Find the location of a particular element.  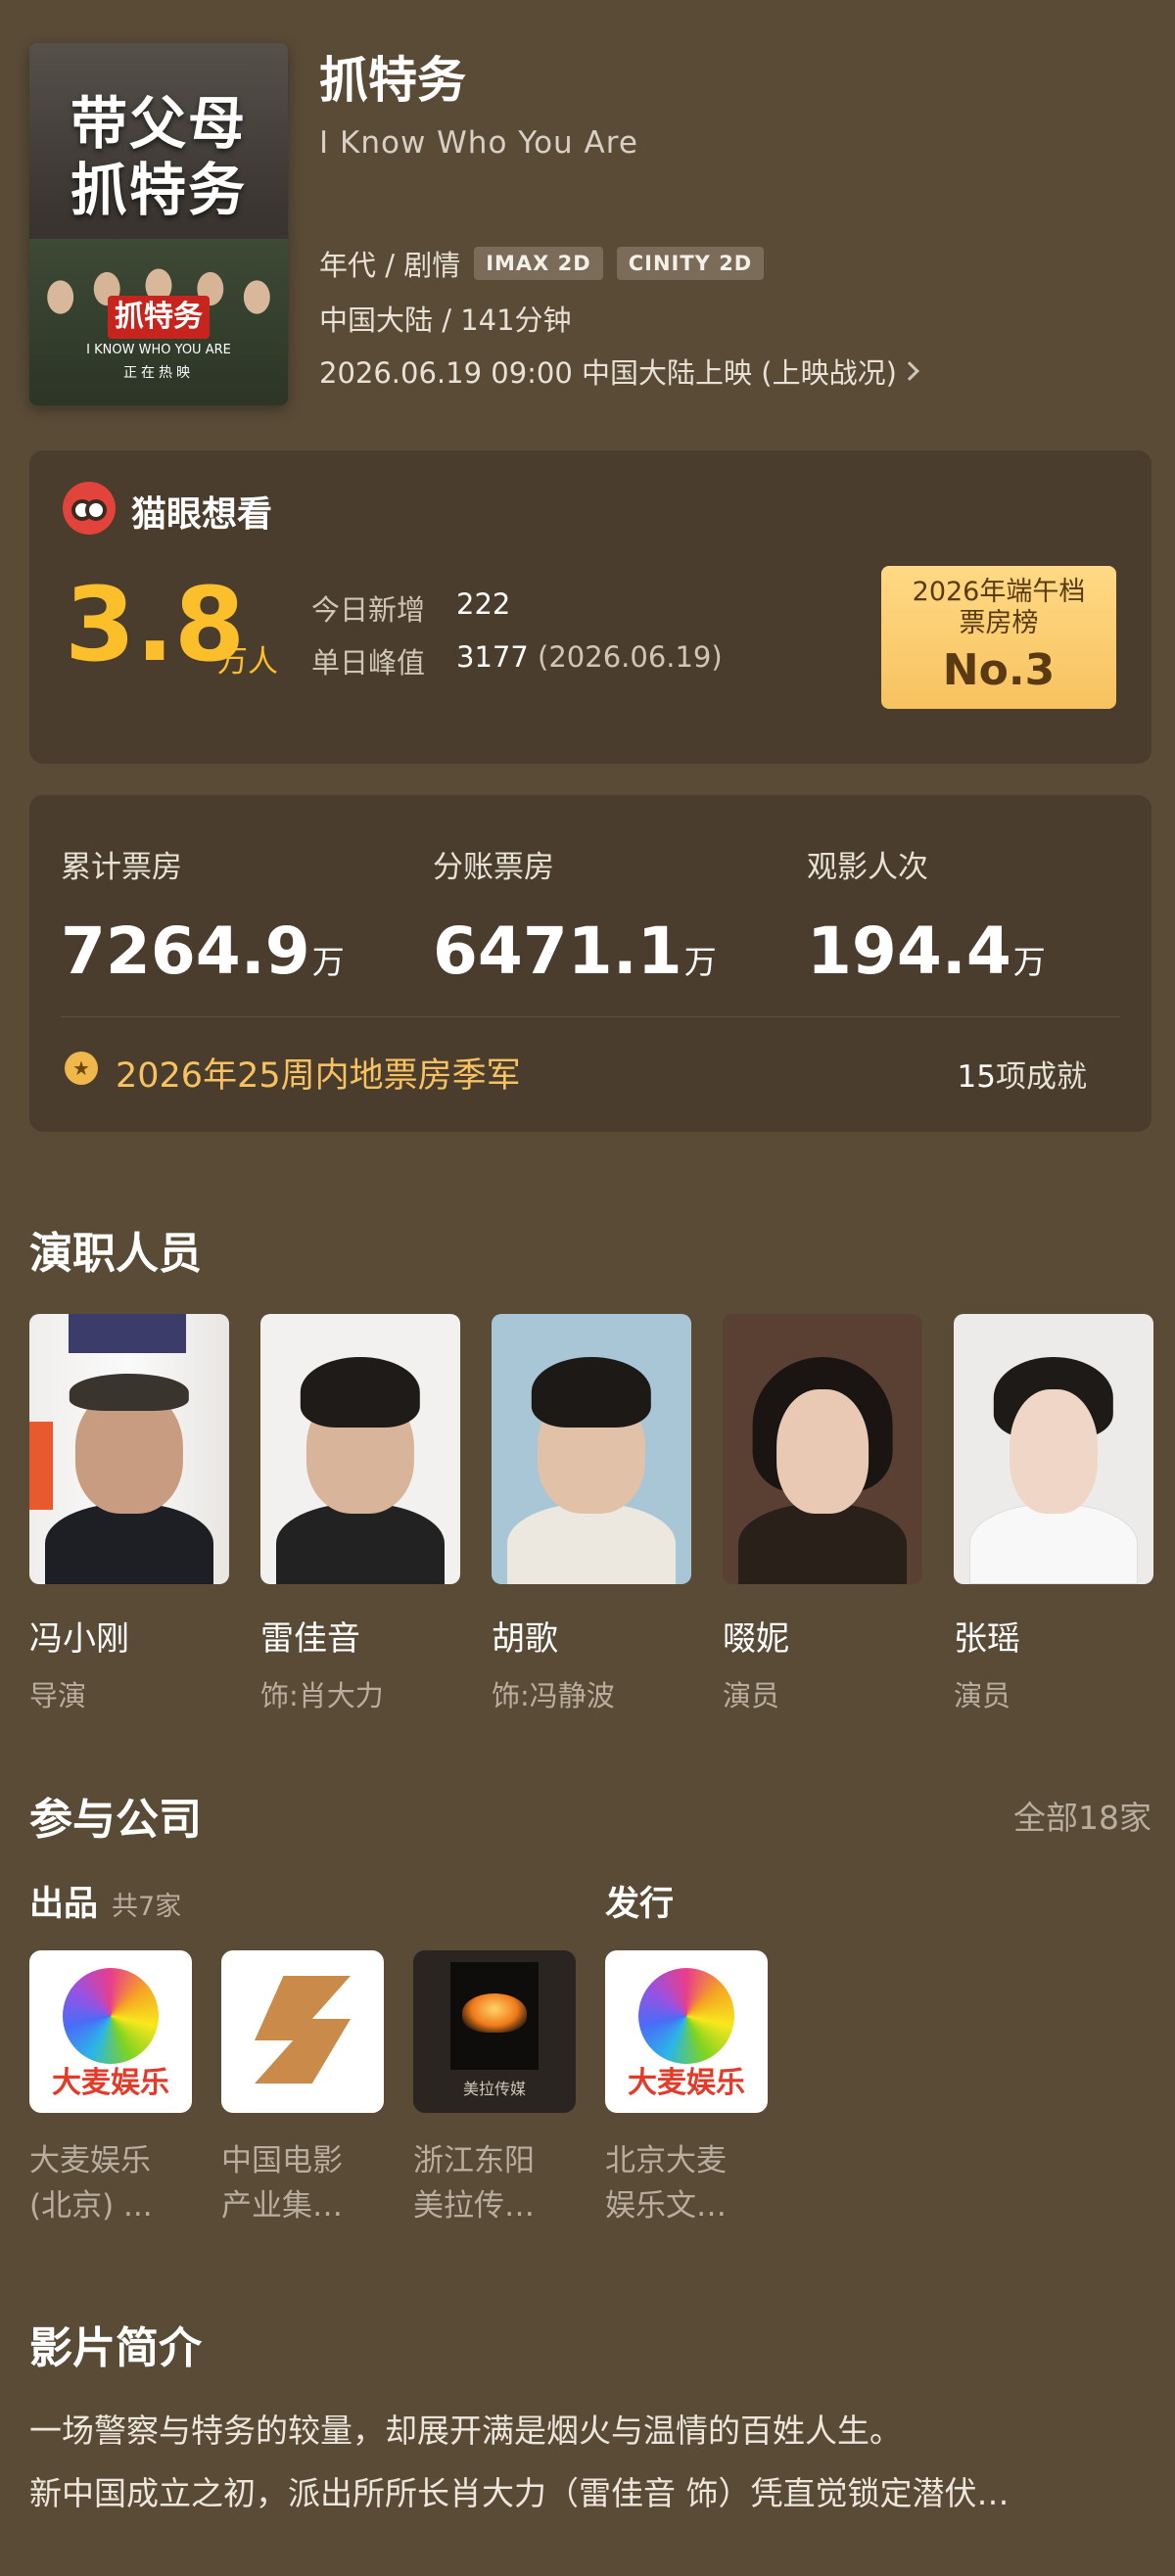

stat-label: 观影人次 is located at coordinates (867, 867).